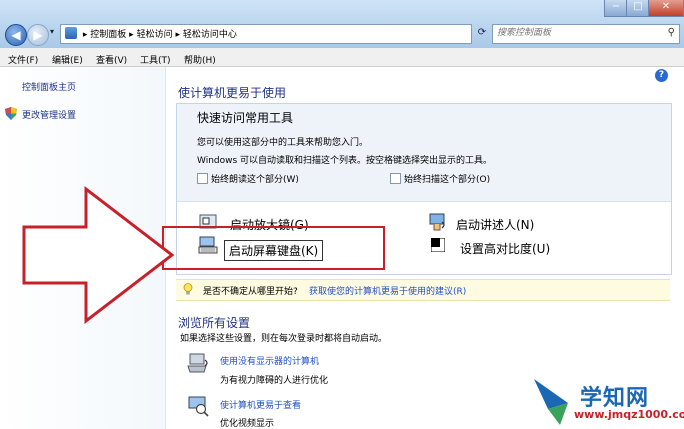  I want to click on refresh-button: ⟳, so click(482, 33).